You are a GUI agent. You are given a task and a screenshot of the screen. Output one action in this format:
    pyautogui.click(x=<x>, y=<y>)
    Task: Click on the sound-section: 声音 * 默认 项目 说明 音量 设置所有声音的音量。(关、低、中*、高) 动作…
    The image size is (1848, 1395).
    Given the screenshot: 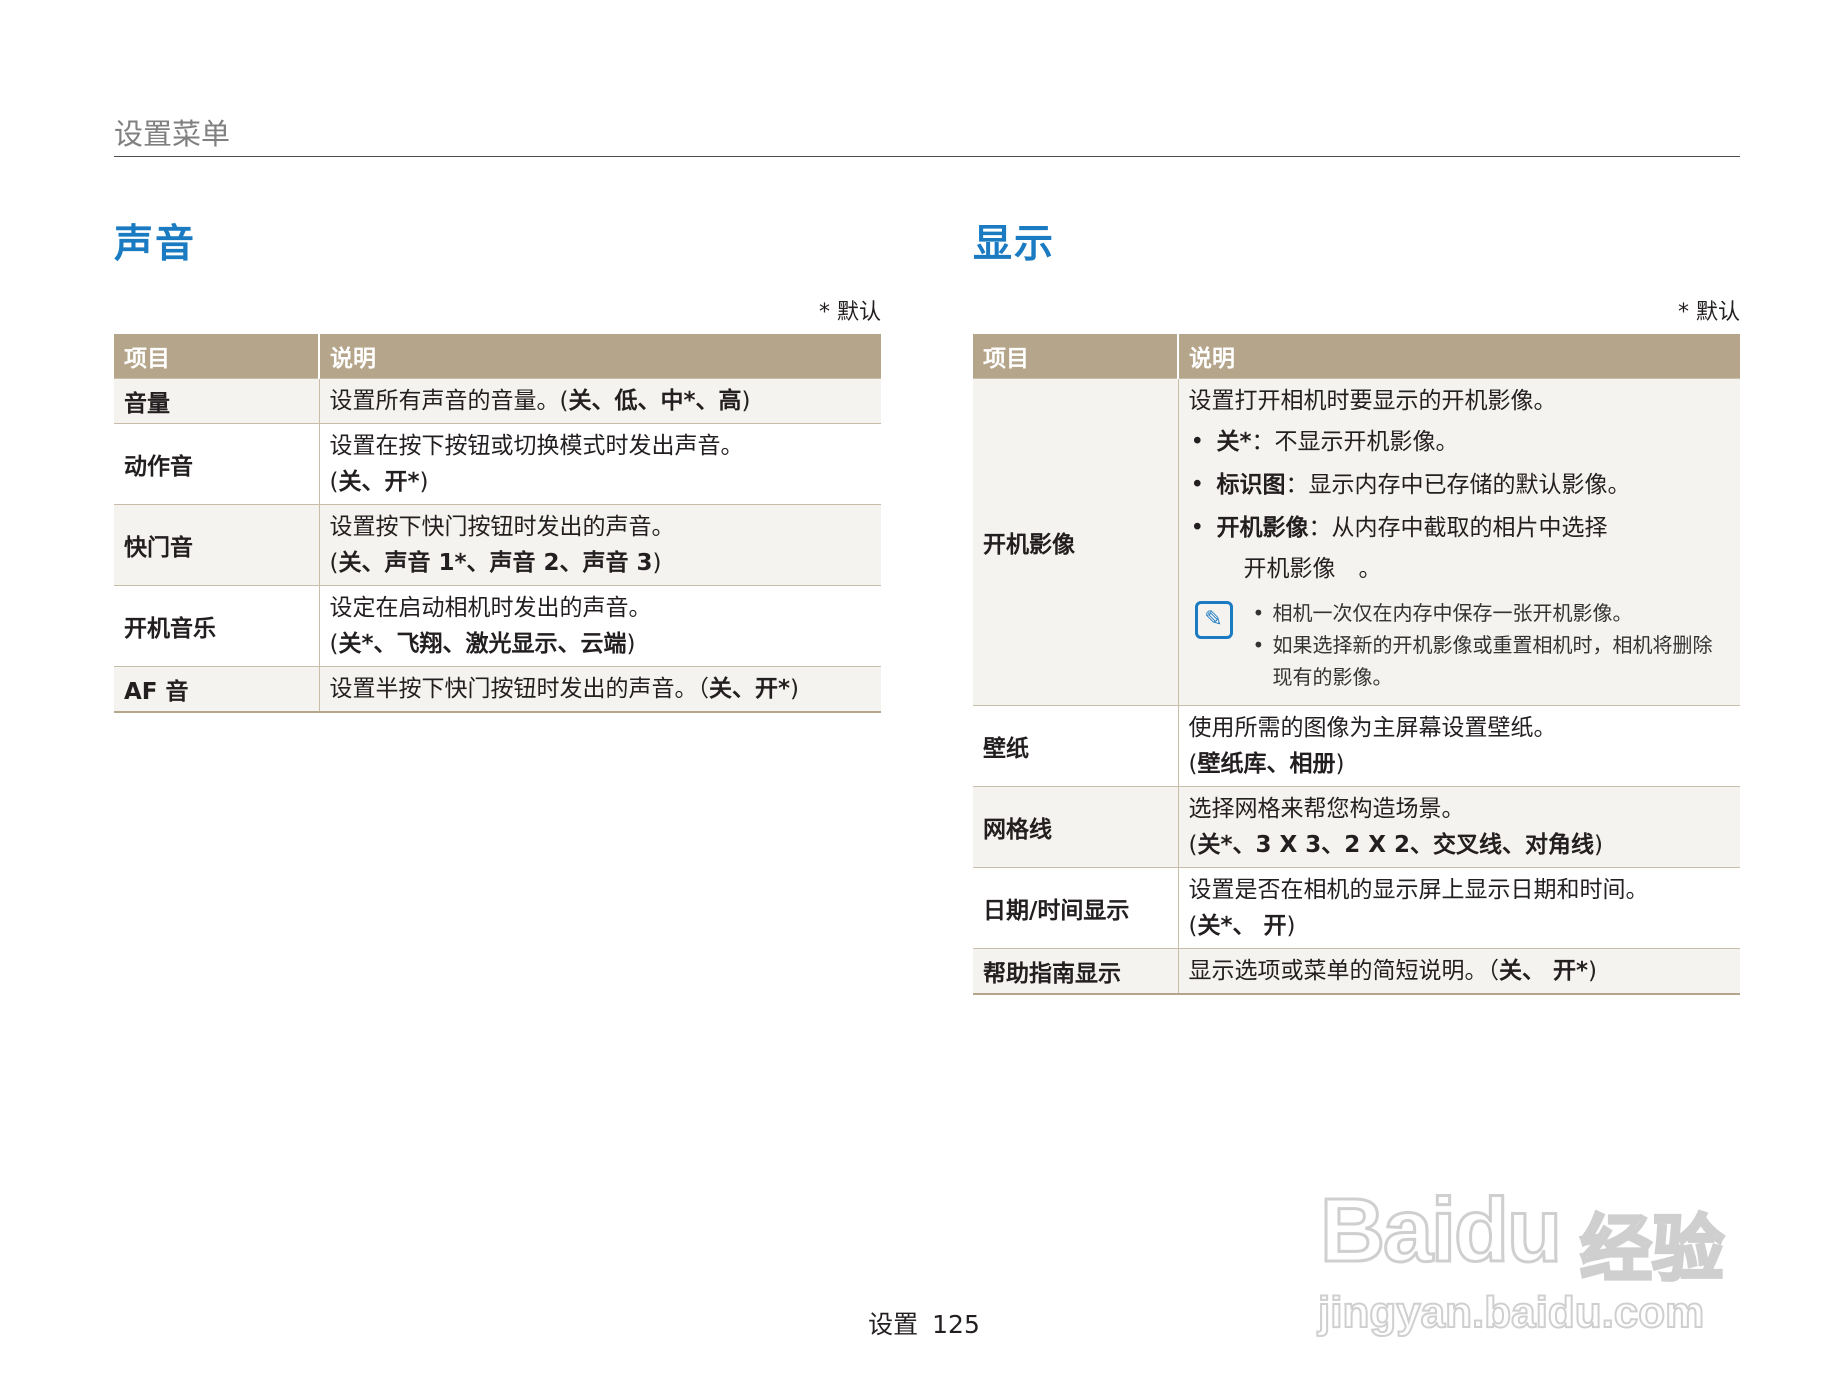 What is the action you would take?
    pyautogui.click(x=497, y=466)
    